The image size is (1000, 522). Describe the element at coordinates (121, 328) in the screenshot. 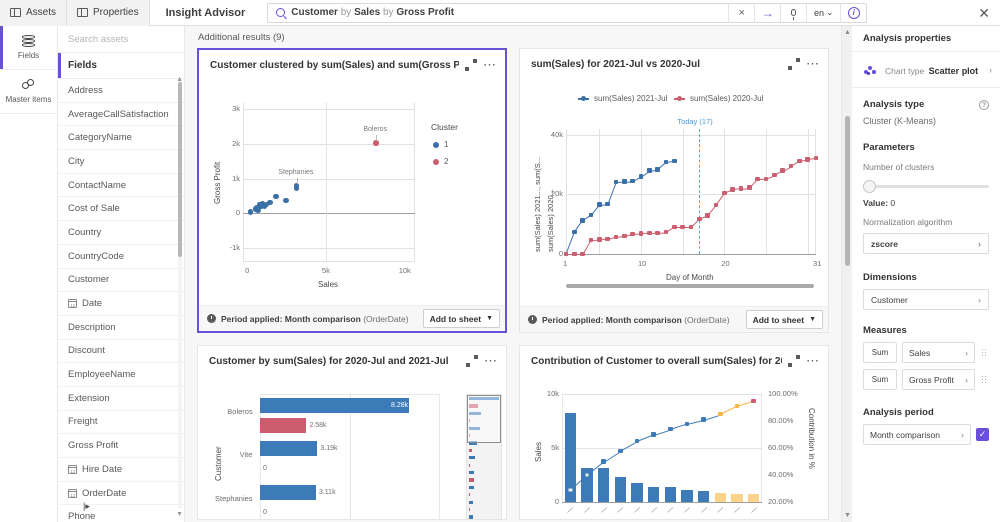

I see `field-row: Description` at that location.